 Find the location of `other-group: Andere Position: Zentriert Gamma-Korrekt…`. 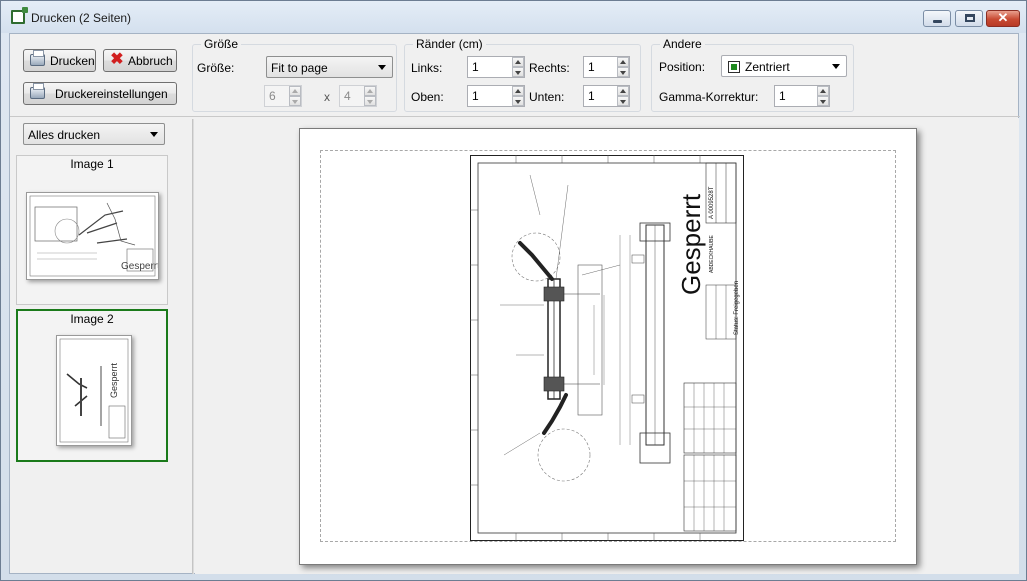

other-group: Andere Position: Zentriert Gamma-Korrekt… is located at coordinates (752, 74).